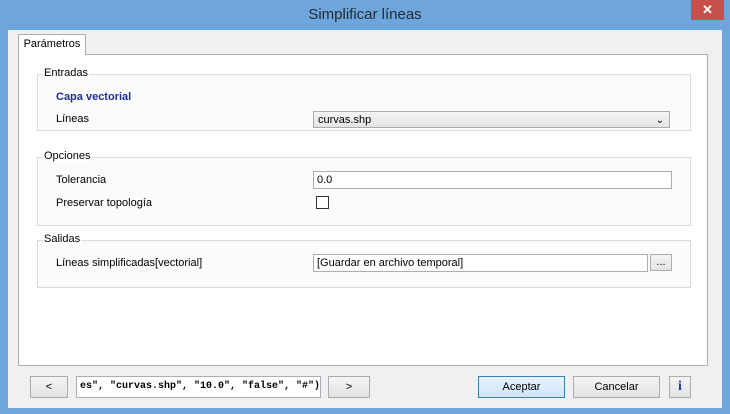  What do you see at coordinates (491, 119) in the screenshot?
I see `lineas-select: curvas.shp ⌄` at bounding box center [491, 119].